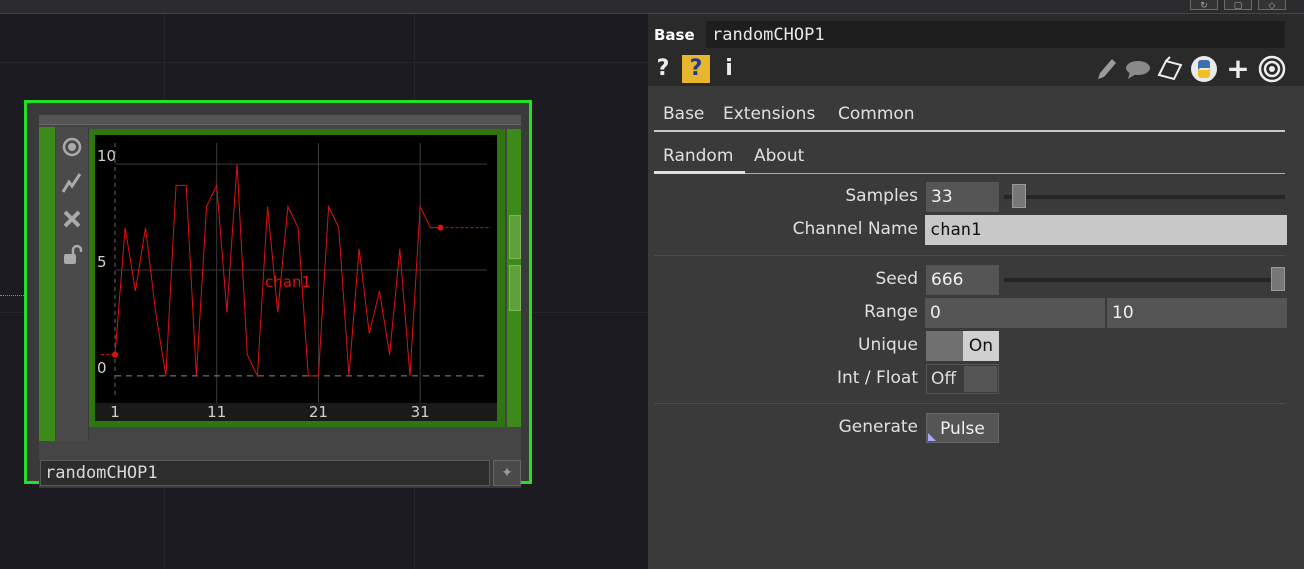  I want to click on node-flags, so click(72, 284).